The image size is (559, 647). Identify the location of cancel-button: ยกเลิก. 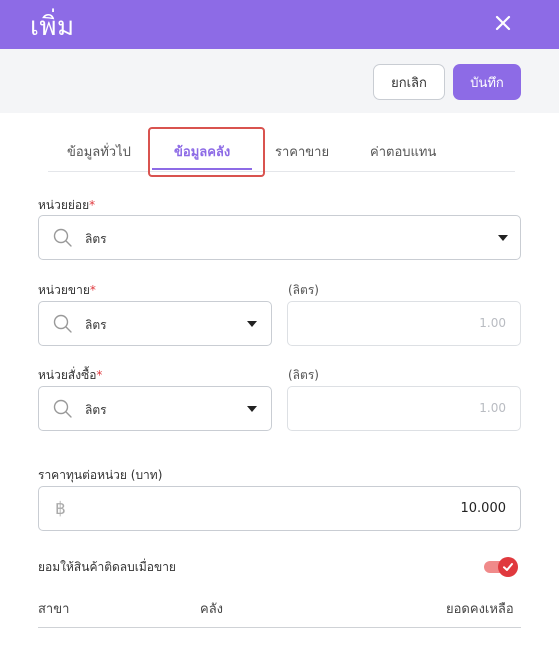
(409, 82).